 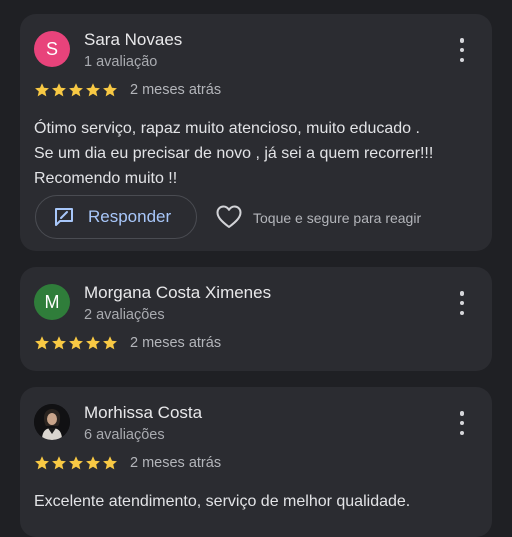 I want to click on avatar, so click(x=52, y=422).